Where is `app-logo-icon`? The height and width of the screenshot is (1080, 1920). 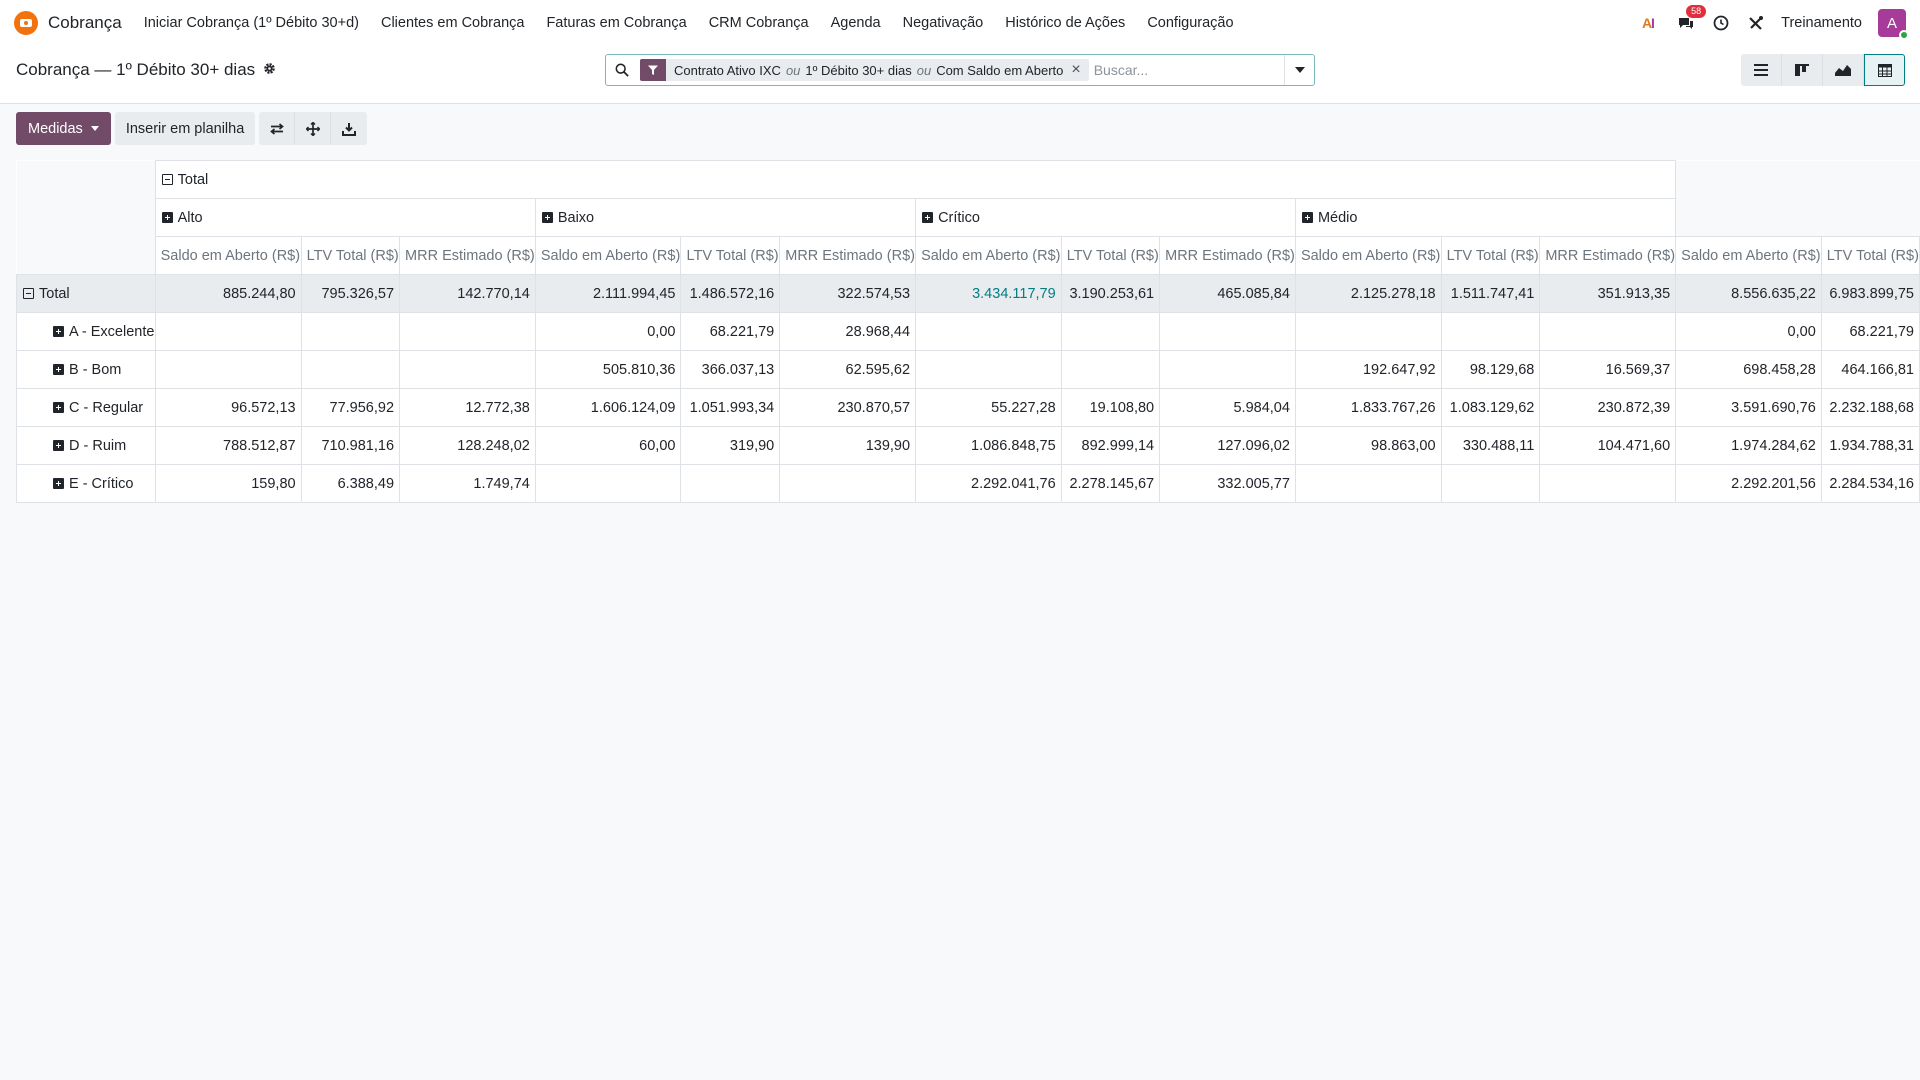
app-logo-icon is located at coordinates (26, 23).